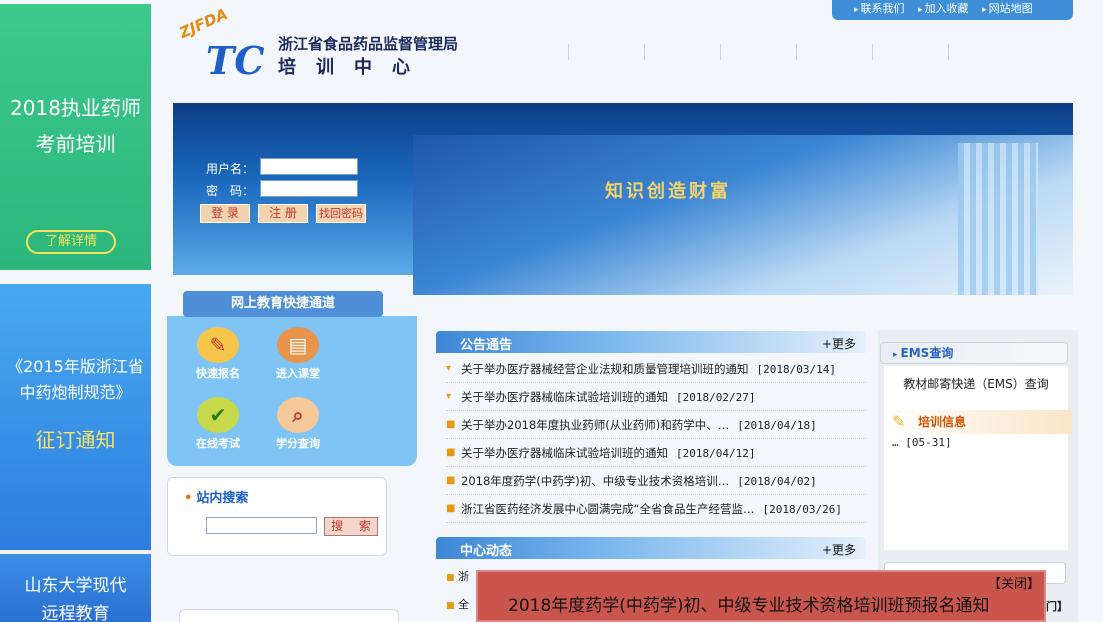 This screenshot has width=1103, height=622. Describe the element at coordinates (289, 615) in the screenshot. I see `lower-left-panel` at that location.